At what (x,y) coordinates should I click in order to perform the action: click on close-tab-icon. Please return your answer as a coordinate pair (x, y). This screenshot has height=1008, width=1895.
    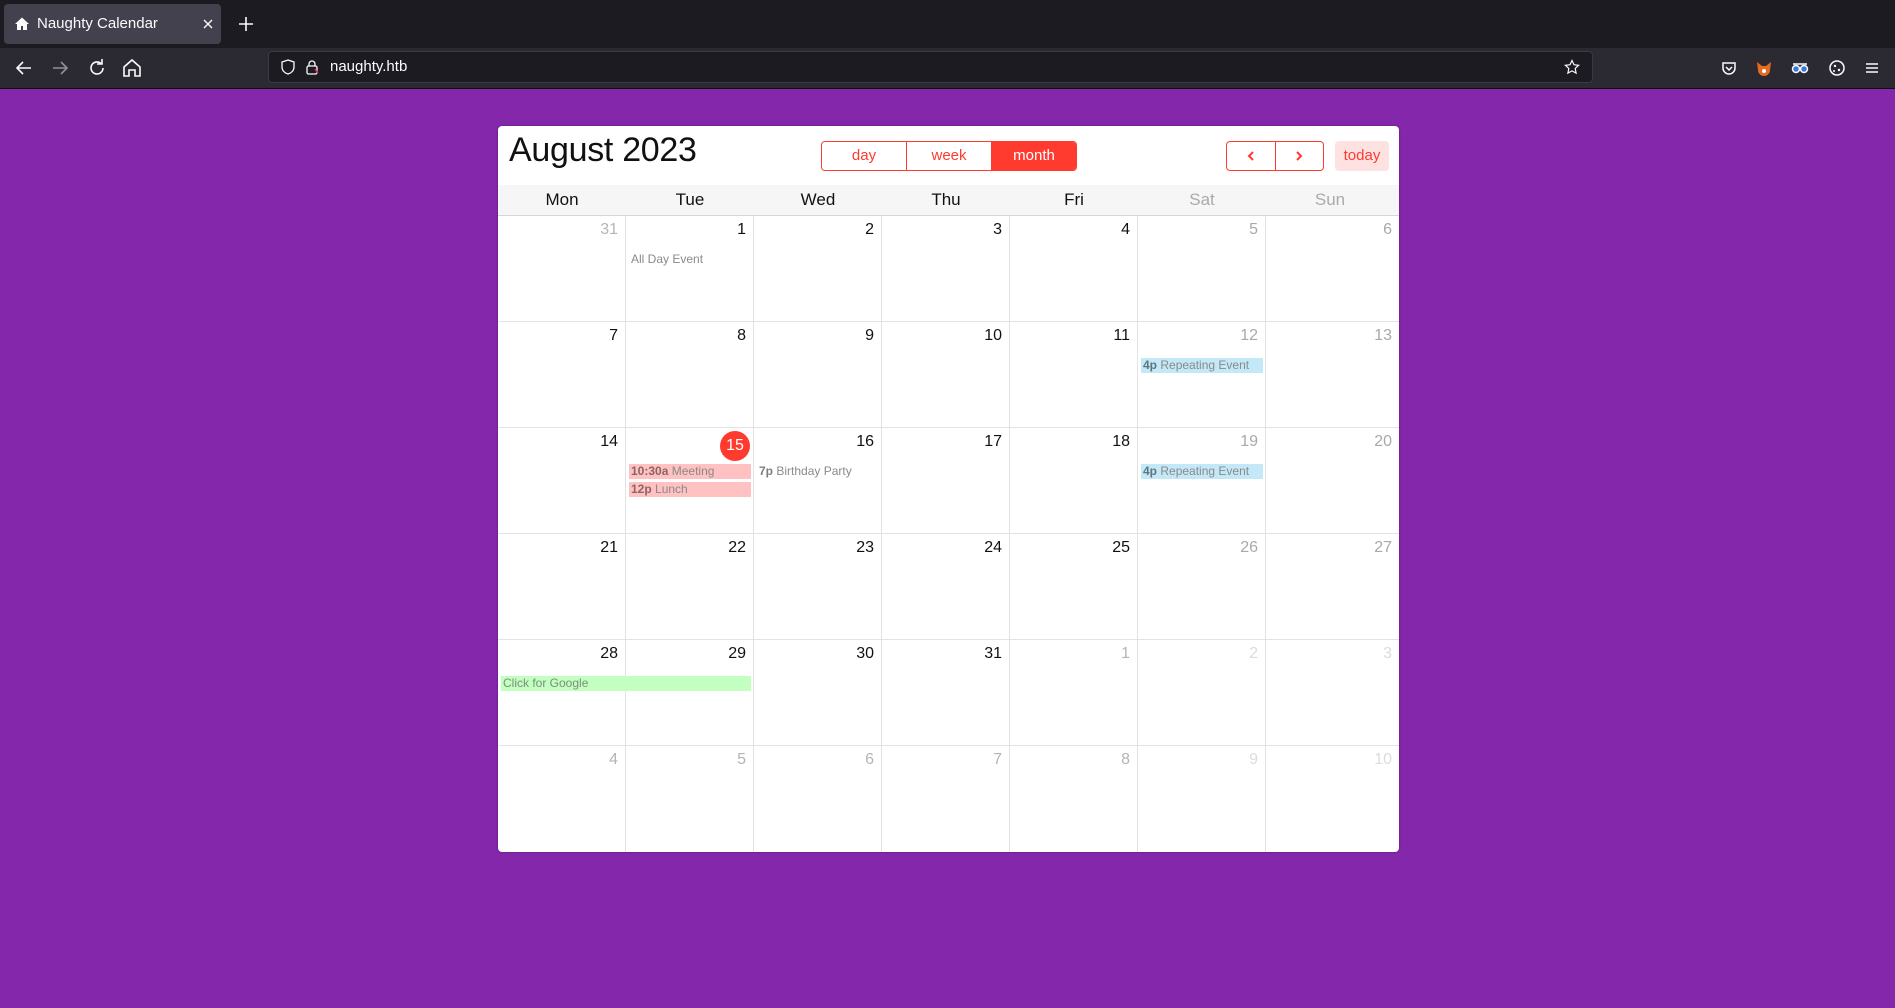
    Looking at the image, I should click on (208, 24).